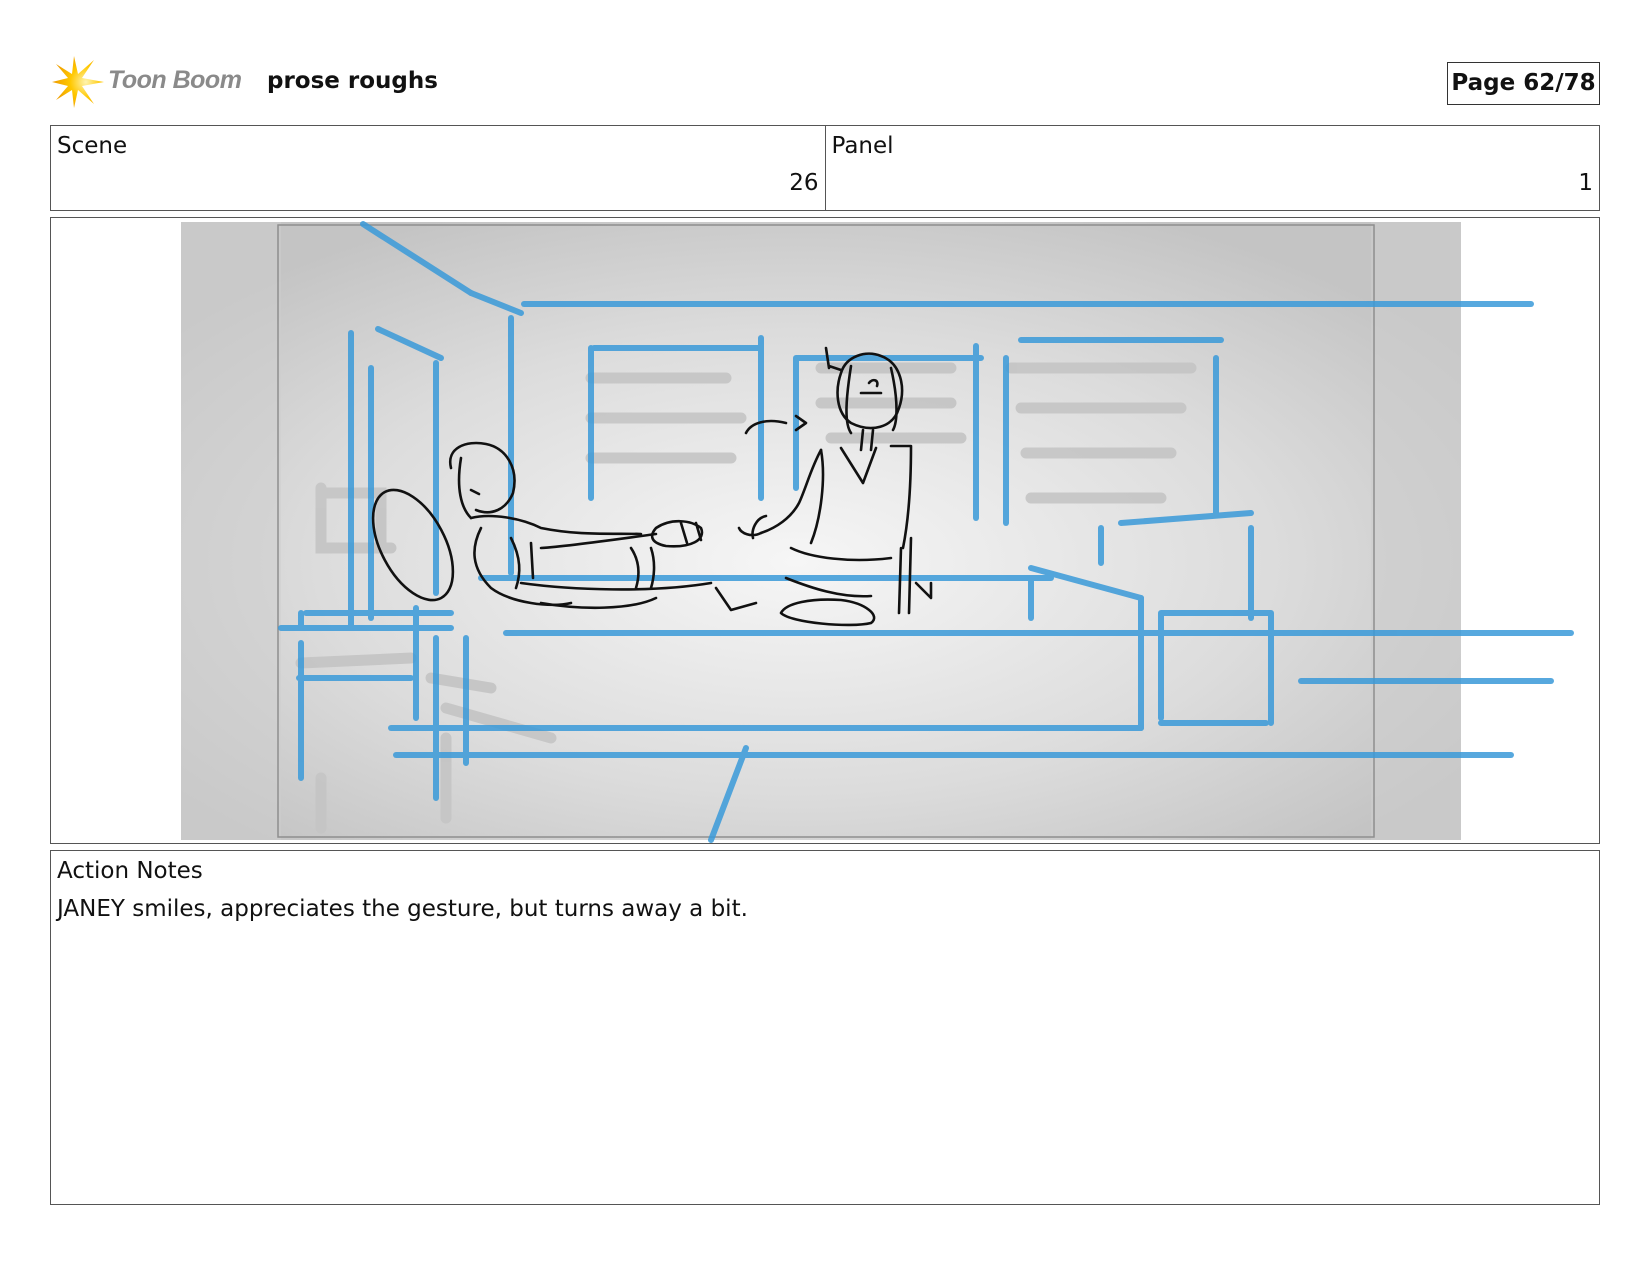 Image resolution: width=1650 pixels, height=1275 pixels. Describe the element at coordinates (1523, 83) in the screenshot. I see `page-indicator: Page 62/78` at that location.